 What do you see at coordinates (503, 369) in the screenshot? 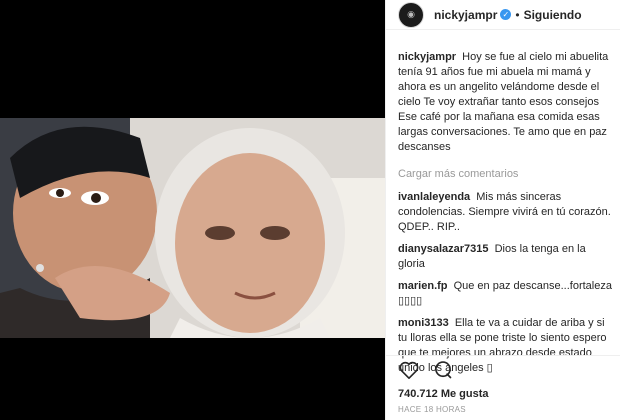
I see `action-bar` at bounding box center [503, 369].